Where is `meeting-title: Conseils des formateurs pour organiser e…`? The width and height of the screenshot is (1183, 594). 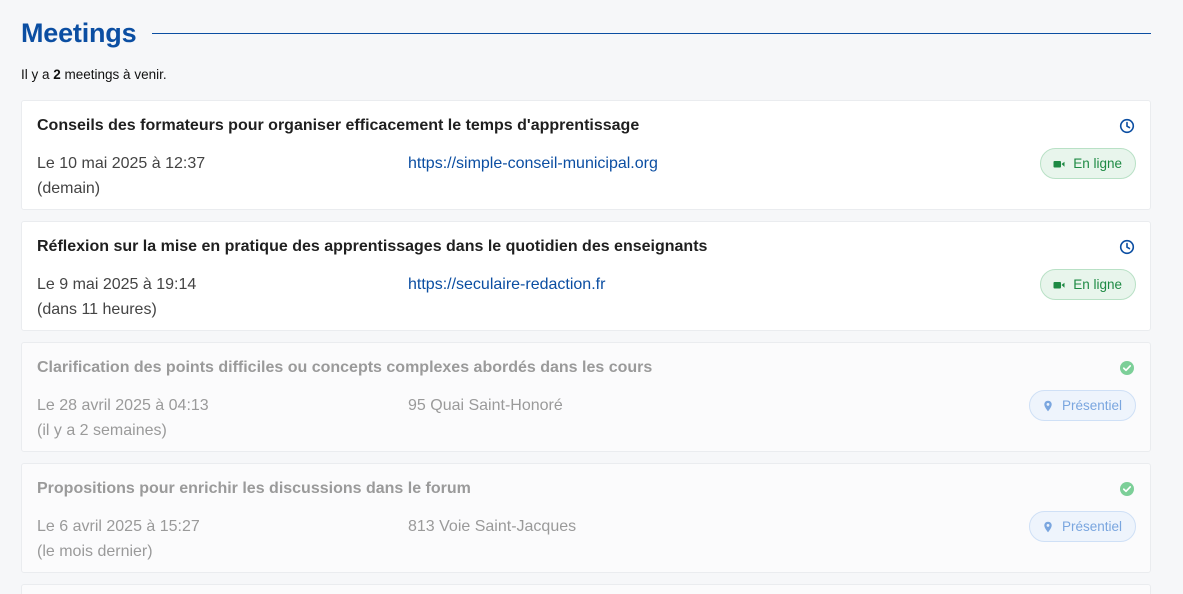
meeting-title: Conseils des formateurs pour organiser e… is located at coordinates (586, 126).